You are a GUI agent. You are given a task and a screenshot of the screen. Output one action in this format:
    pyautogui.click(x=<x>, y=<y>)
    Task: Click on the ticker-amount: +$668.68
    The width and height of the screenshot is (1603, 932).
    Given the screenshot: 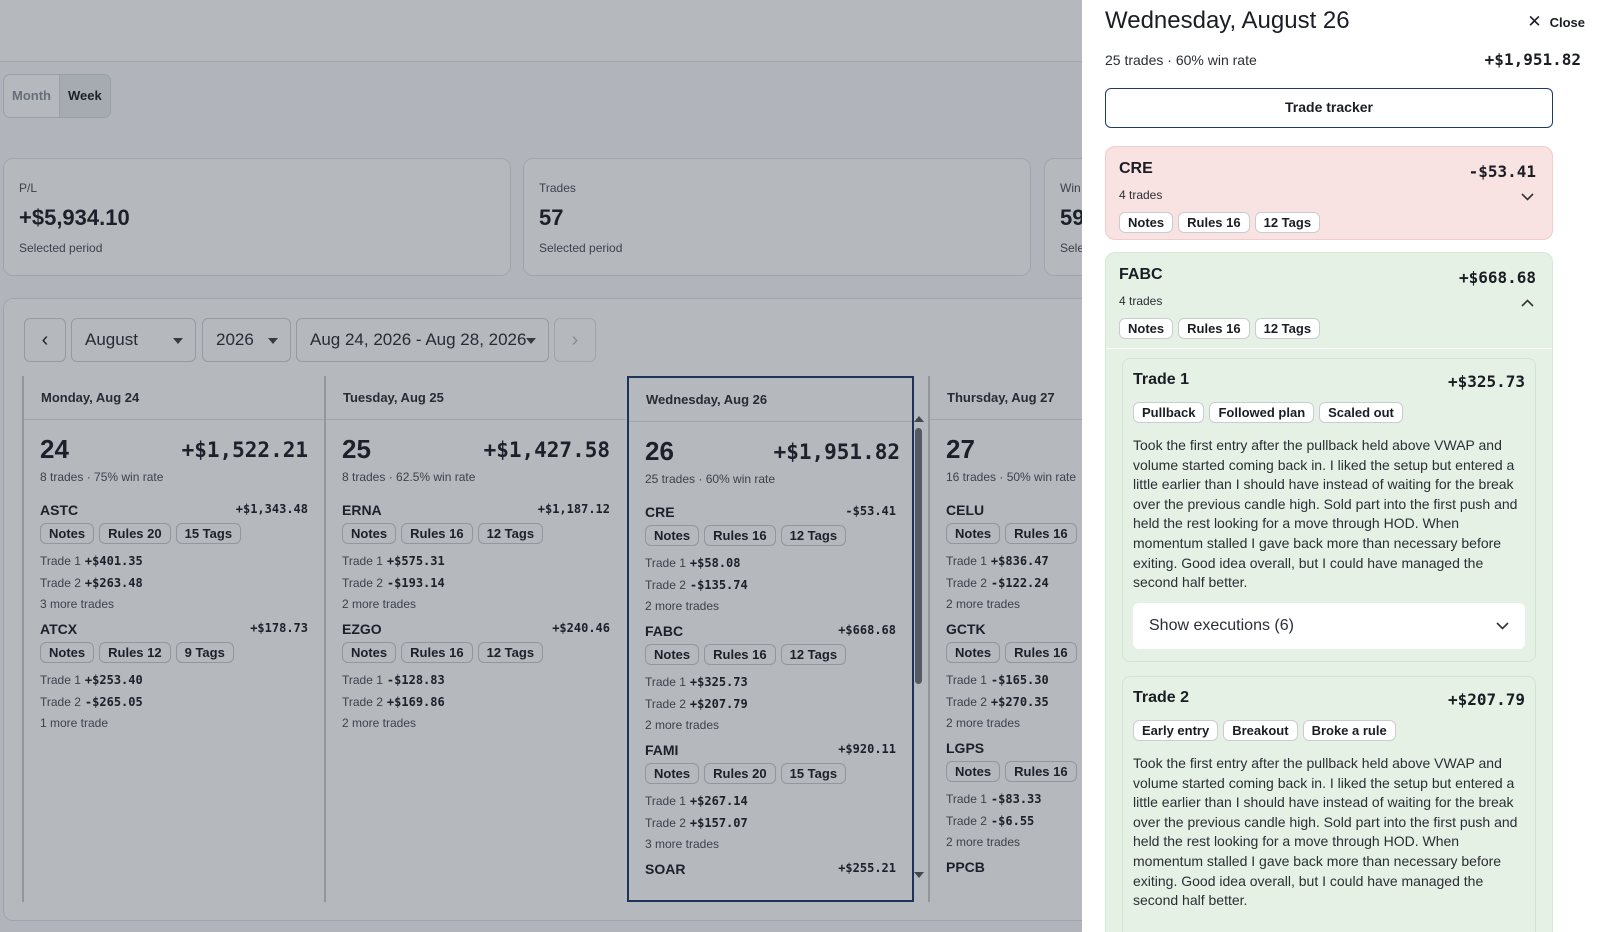 What is the action you would take?
    pyautogui.click(x=1497, y=277)
    